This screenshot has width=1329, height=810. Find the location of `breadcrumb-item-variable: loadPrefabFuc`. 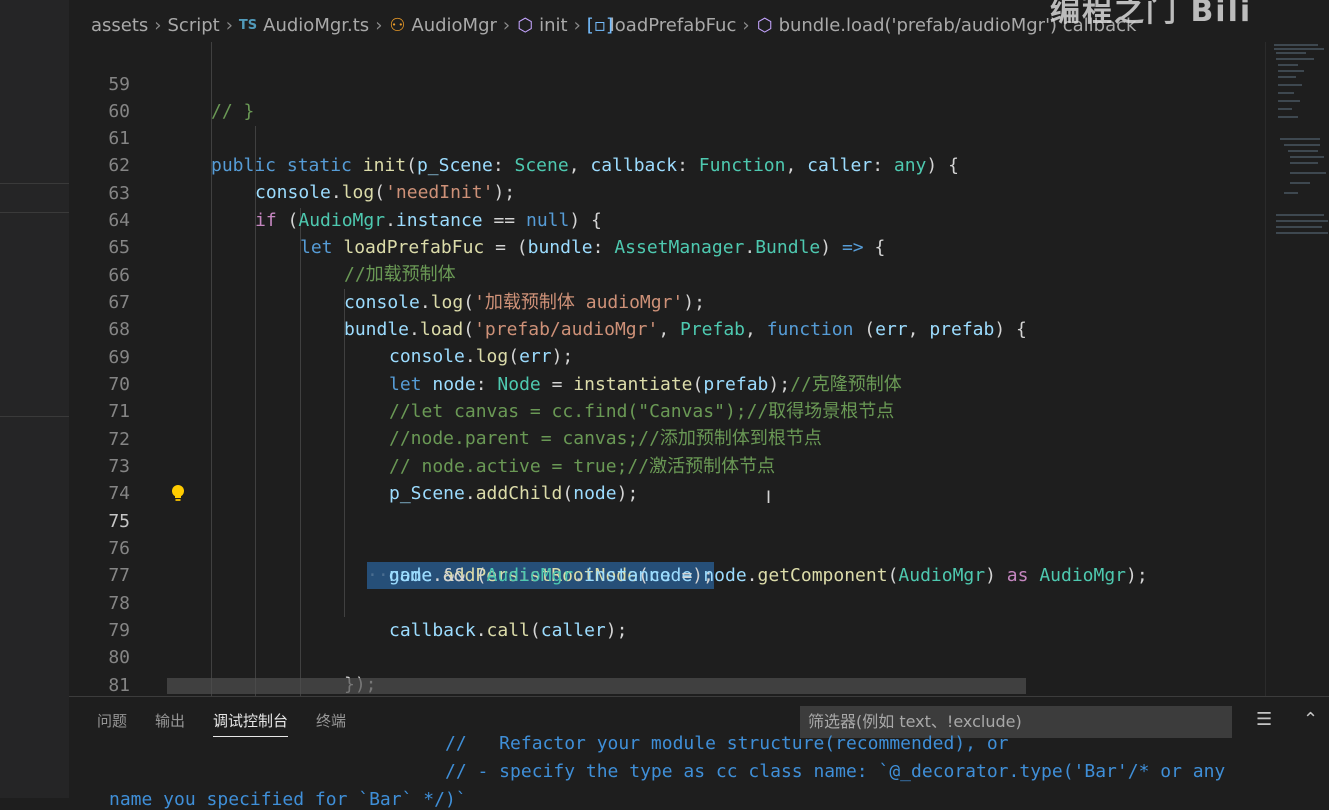

breadcrumb-item-variable: loadPrefabFuc is located at coordinates (673, 25).